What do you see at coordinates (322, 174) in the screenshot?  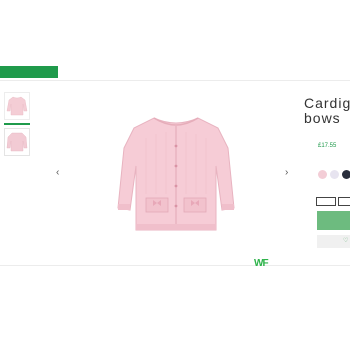 I see `color-swatch-pink` at bounding box center [322, 174].